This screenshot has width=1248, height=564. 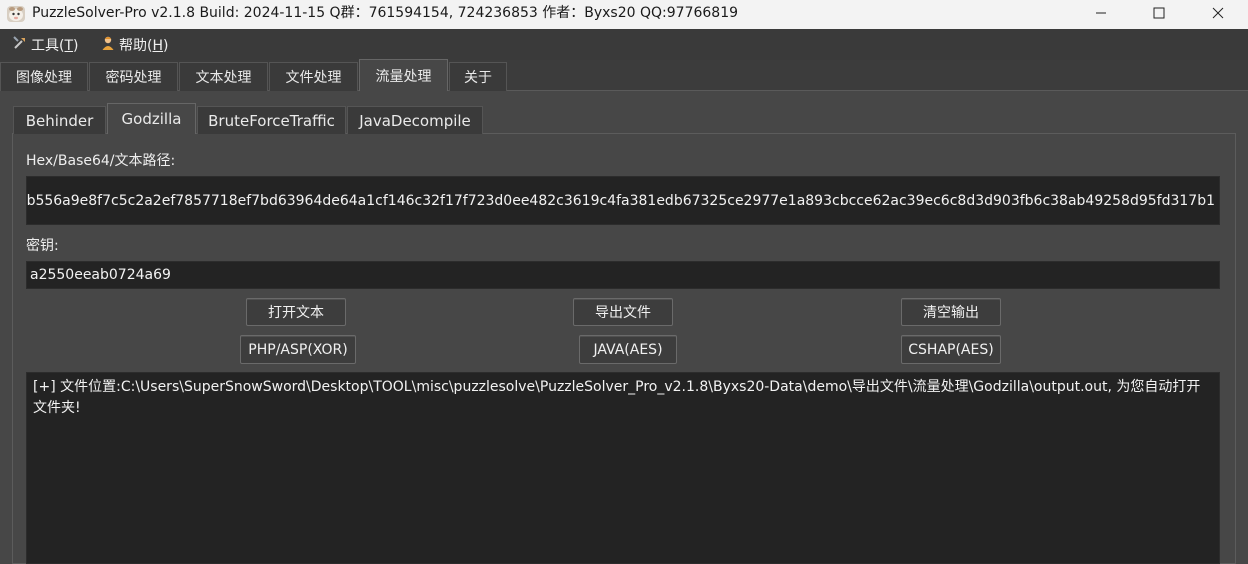 I want to click on clear-output-button: 清空输出, so click(x=951, y=312).